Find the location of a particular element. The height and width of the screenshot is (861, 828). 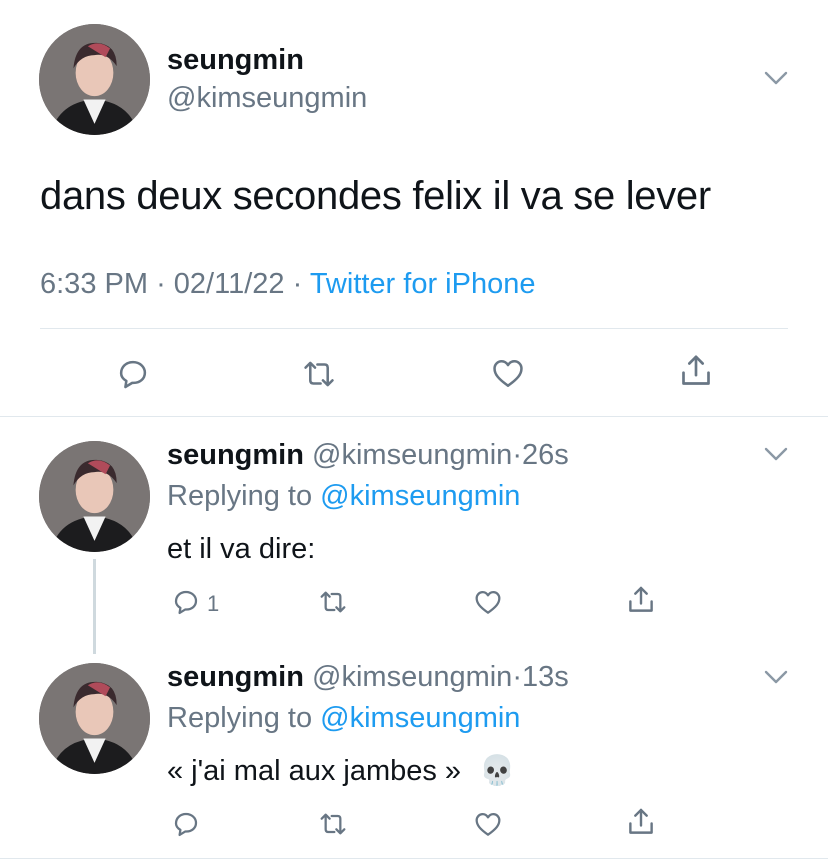

tweet-meta: 6:33 PM · 02/11/22 · Twitter for iPhone is located at coordinates (287, 284).